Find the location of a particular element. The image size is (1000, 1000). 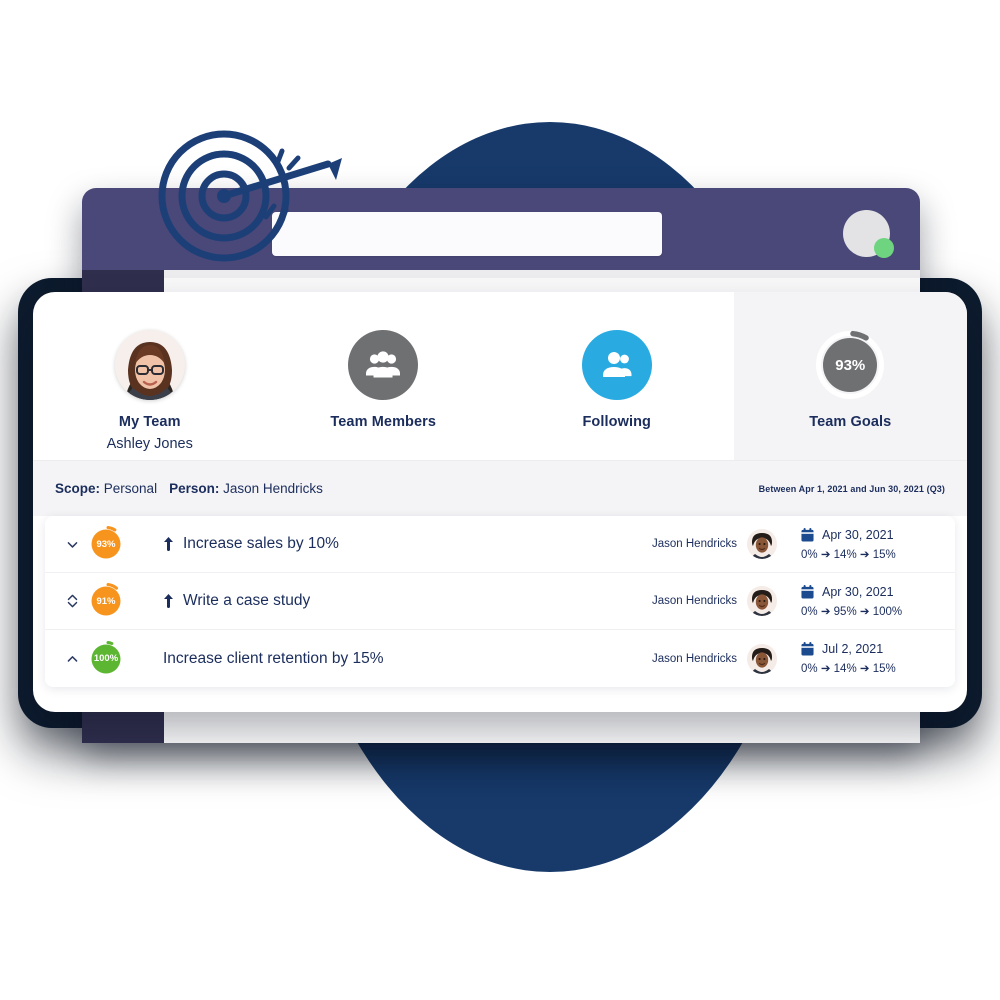

goal-title: Increase client retention by 15% is located at coordinates (273, 659).